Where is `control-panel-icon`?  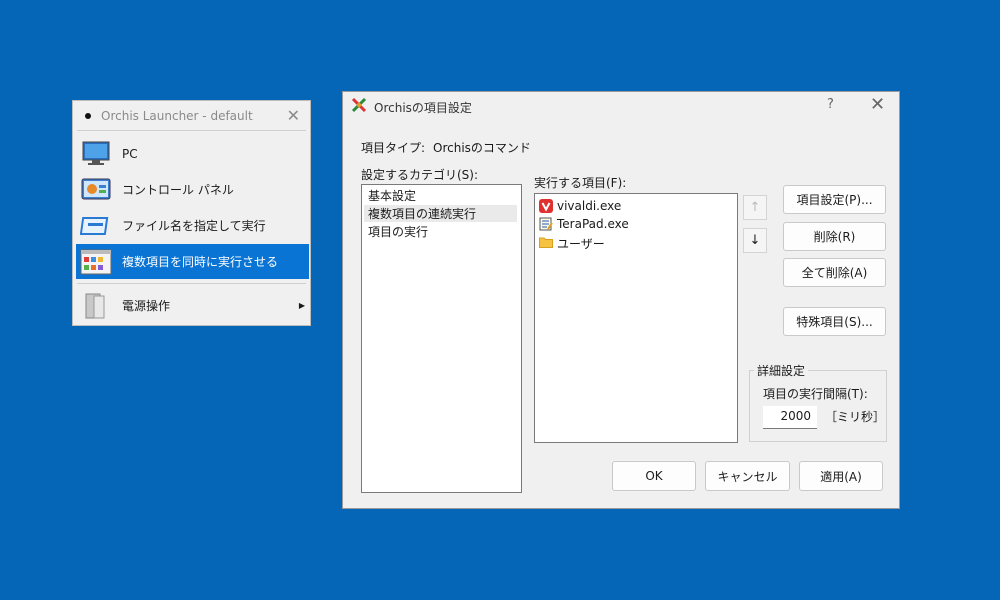 control-panel-icon is located at coordinates (96, 190).